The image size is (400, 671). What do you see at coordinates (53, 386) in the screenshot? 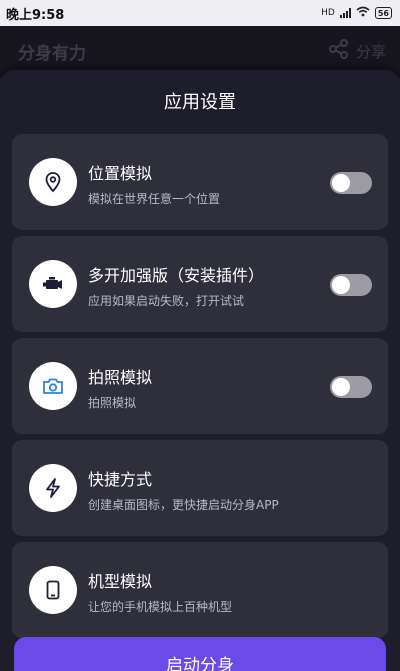
I see `camera-icon` at bounding box center [53, 386].